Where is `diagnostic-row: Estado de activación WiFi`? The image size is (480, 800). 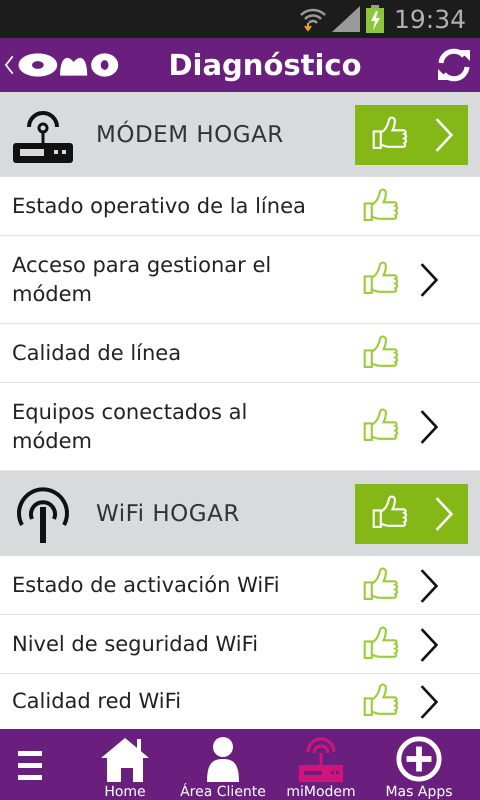
diagnostic-row: Estado de activación WiFi is located at coordinates (240, 585).